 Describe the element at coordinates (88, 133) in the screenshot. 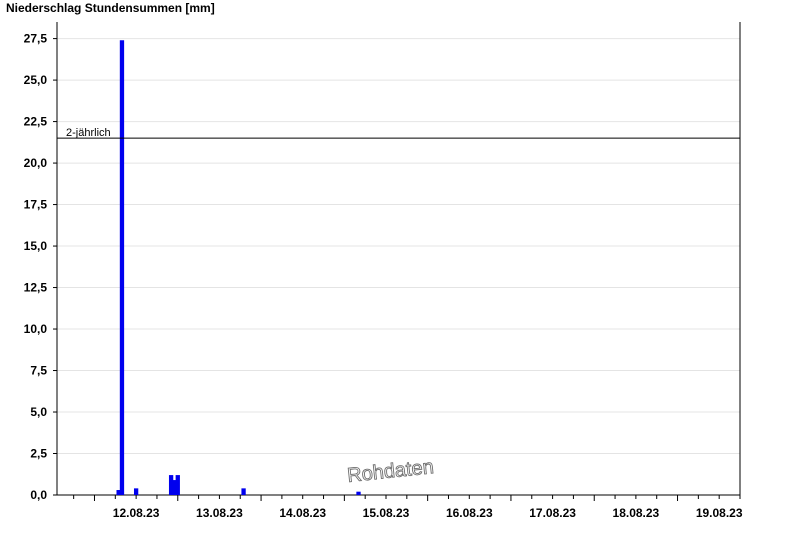

I see `reference-line-label: 2-jährlich` at that location.